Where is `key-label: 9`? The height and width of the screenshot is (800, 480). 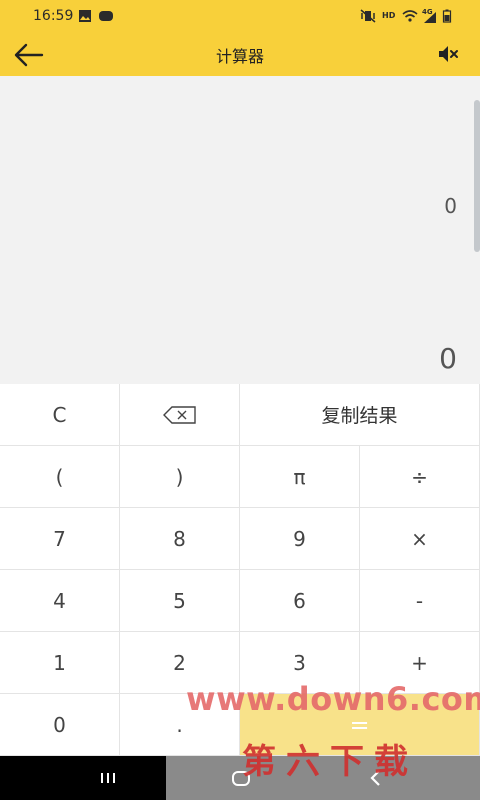 key-label: 9 is located at coordinates (299, 538).